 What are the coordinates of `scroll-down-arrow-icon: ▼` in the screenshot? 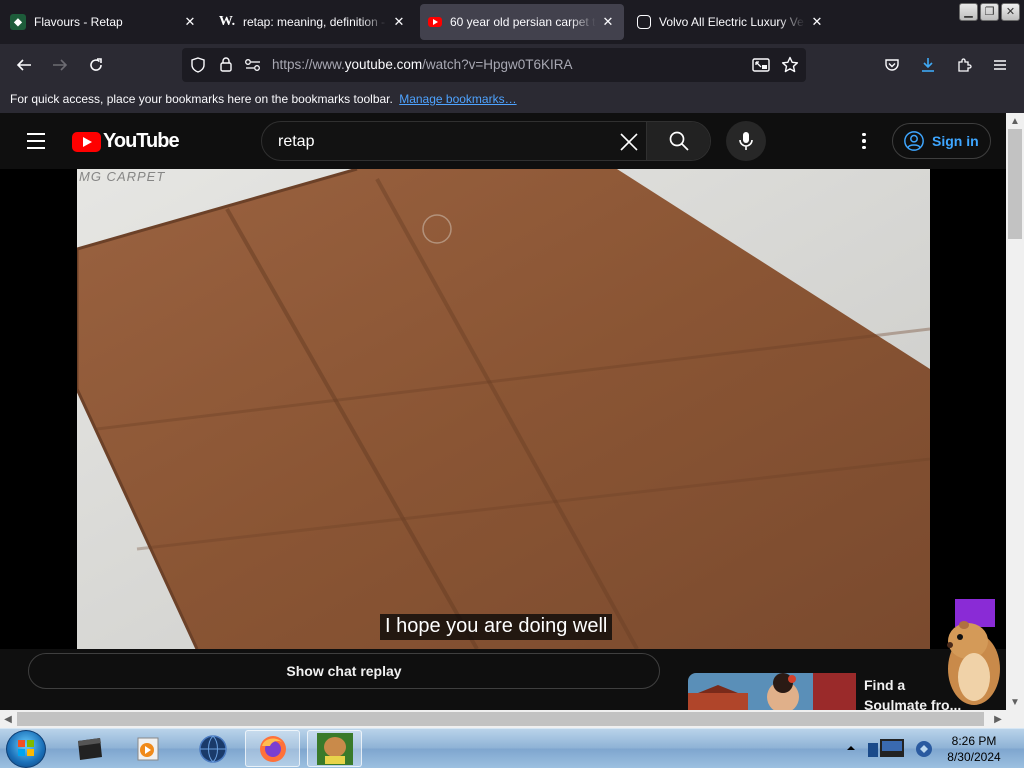 It's located at (1015, 702).